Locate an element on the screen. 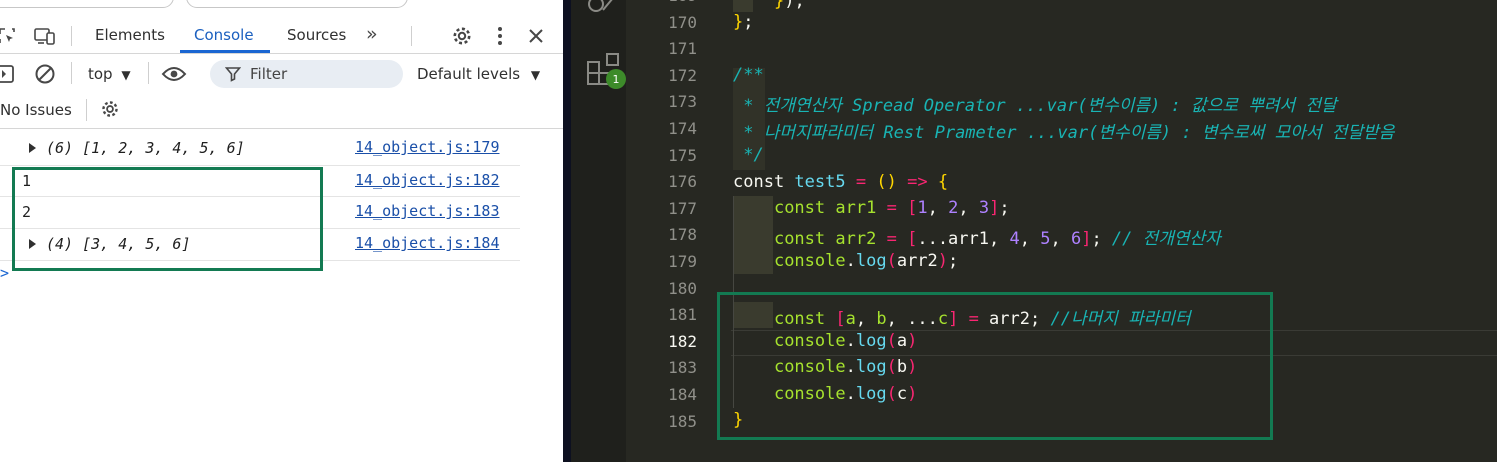  issues-counter: No Issues is located at coordinates (36, 110).